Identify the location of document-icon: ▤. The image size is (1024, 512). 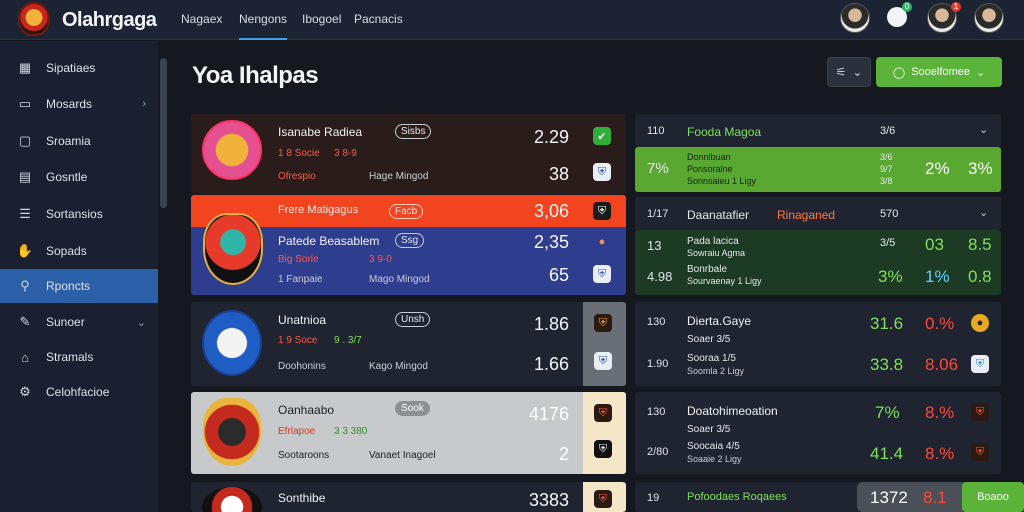
(25, 176).